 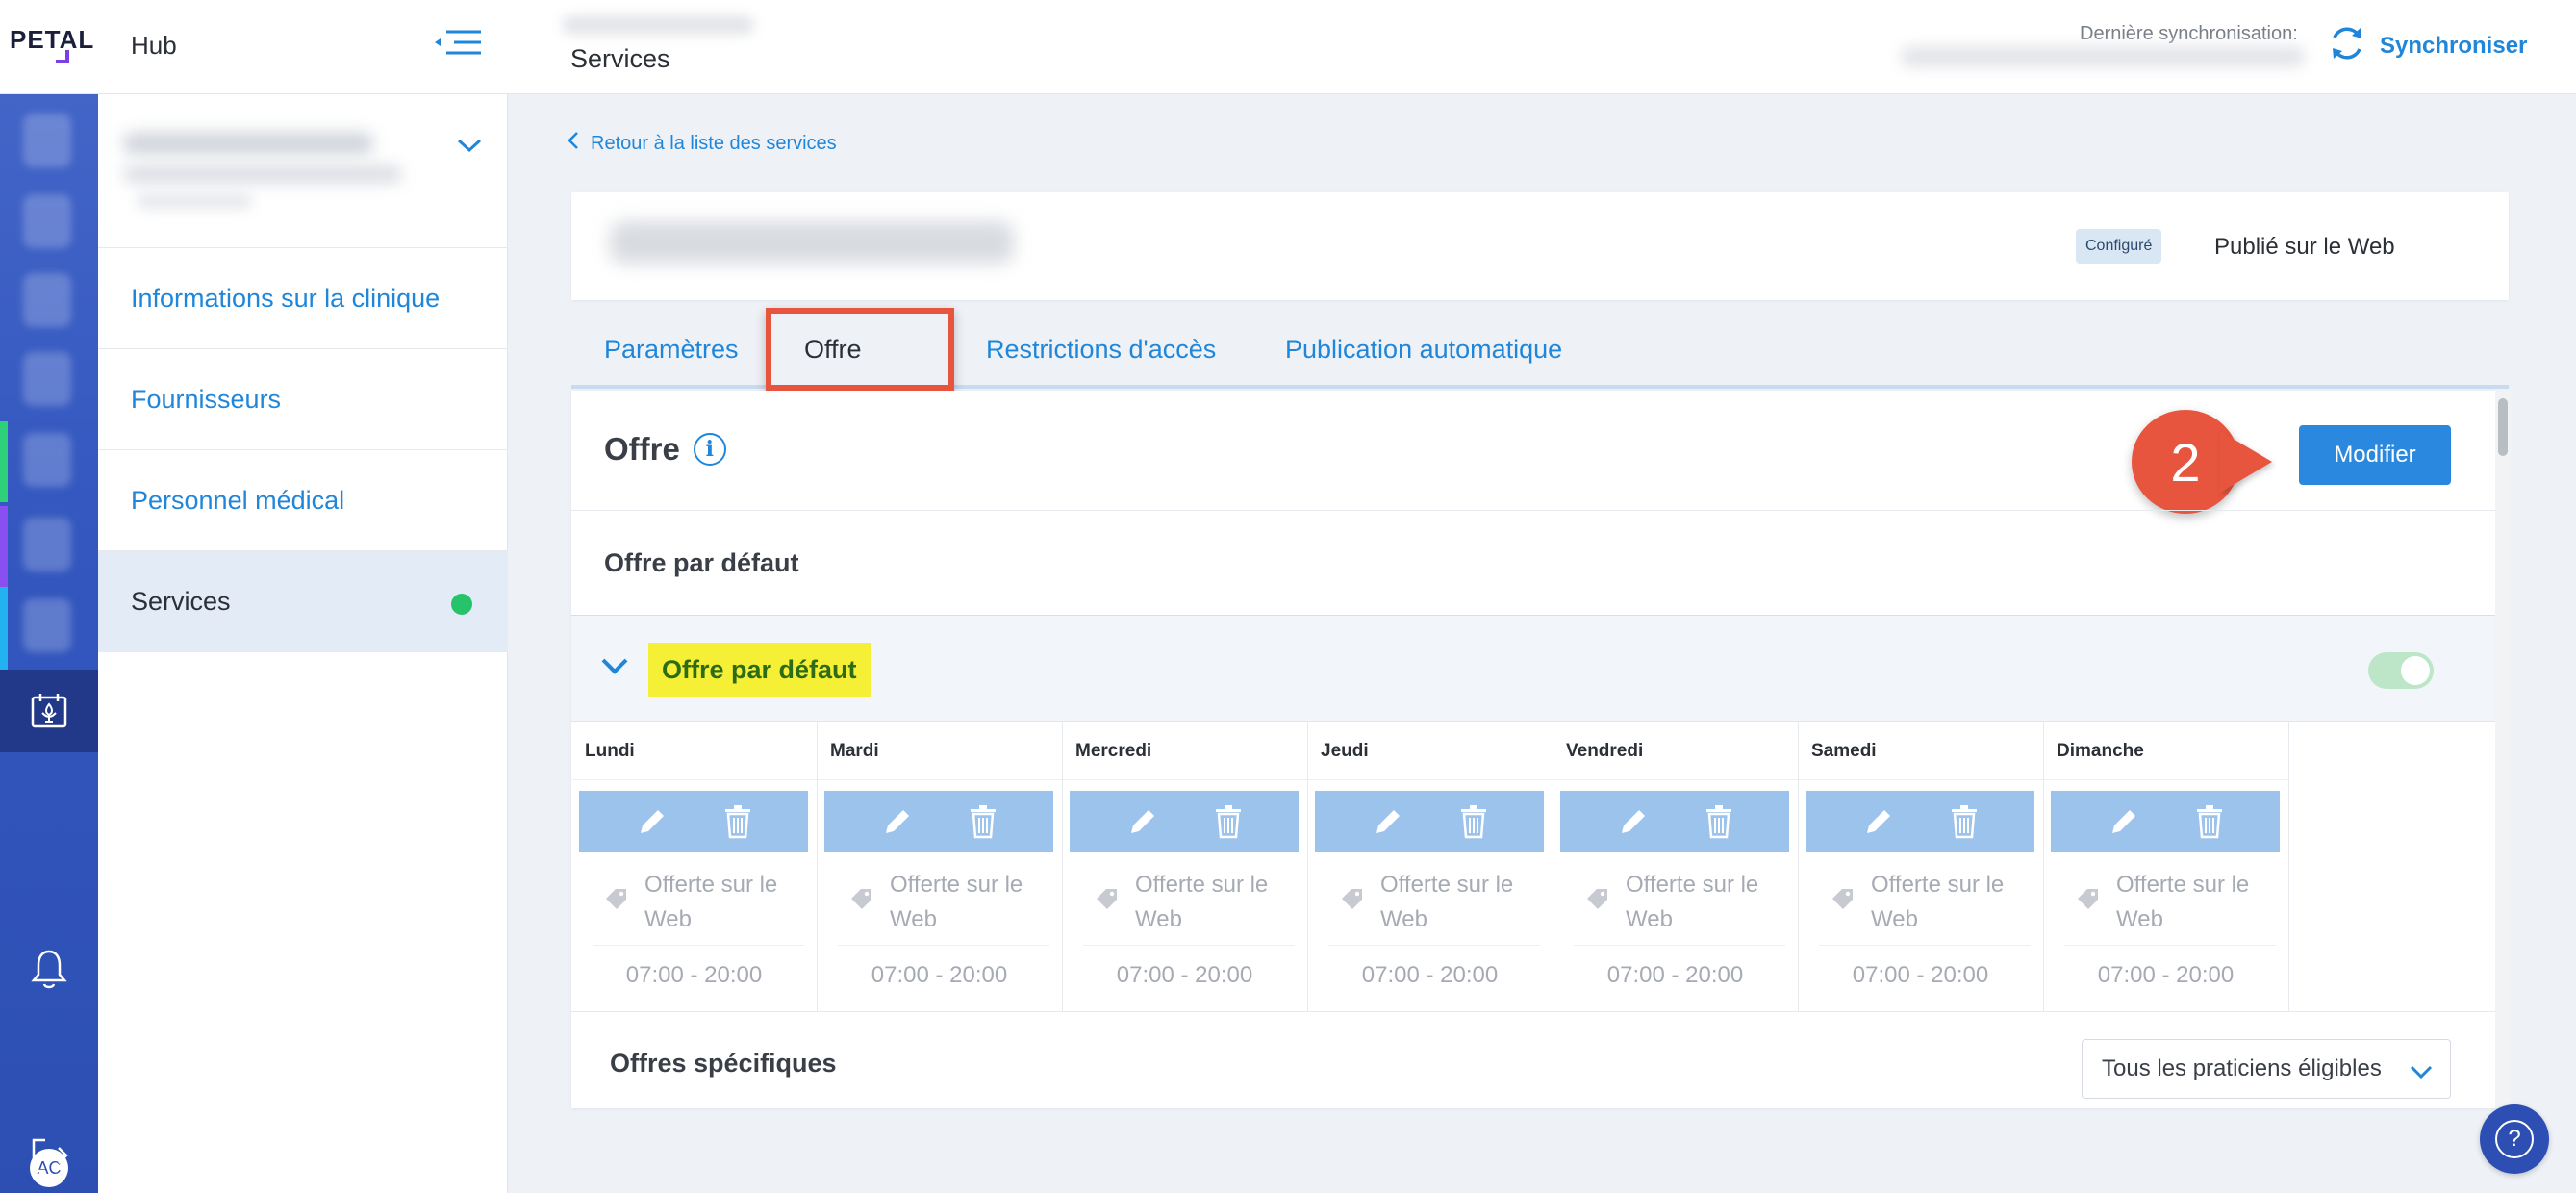 I want to click on day-name: Lundi, so click(x=610, y=751).